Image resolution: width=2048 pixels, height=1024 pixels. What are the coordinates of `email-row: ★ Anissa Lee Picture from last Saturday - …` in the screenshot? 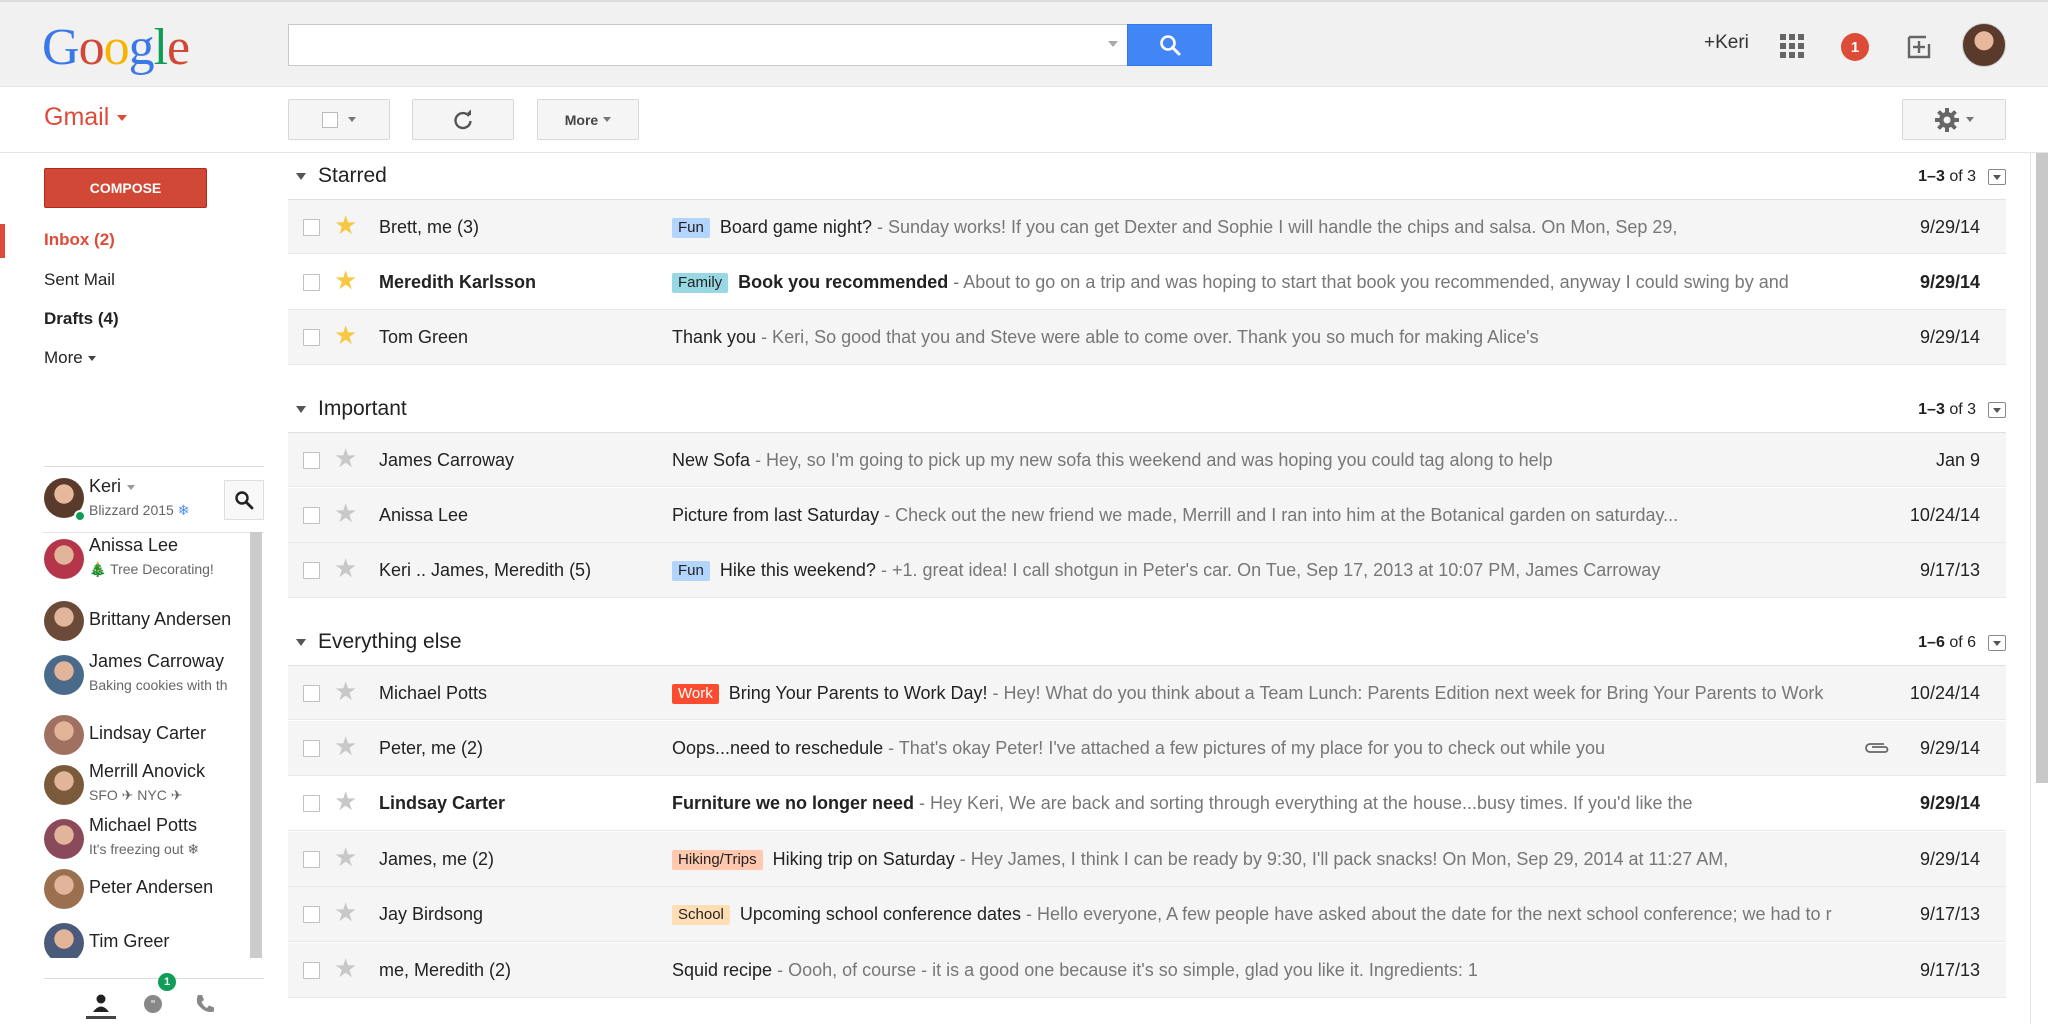 It's located at (1147, 515).